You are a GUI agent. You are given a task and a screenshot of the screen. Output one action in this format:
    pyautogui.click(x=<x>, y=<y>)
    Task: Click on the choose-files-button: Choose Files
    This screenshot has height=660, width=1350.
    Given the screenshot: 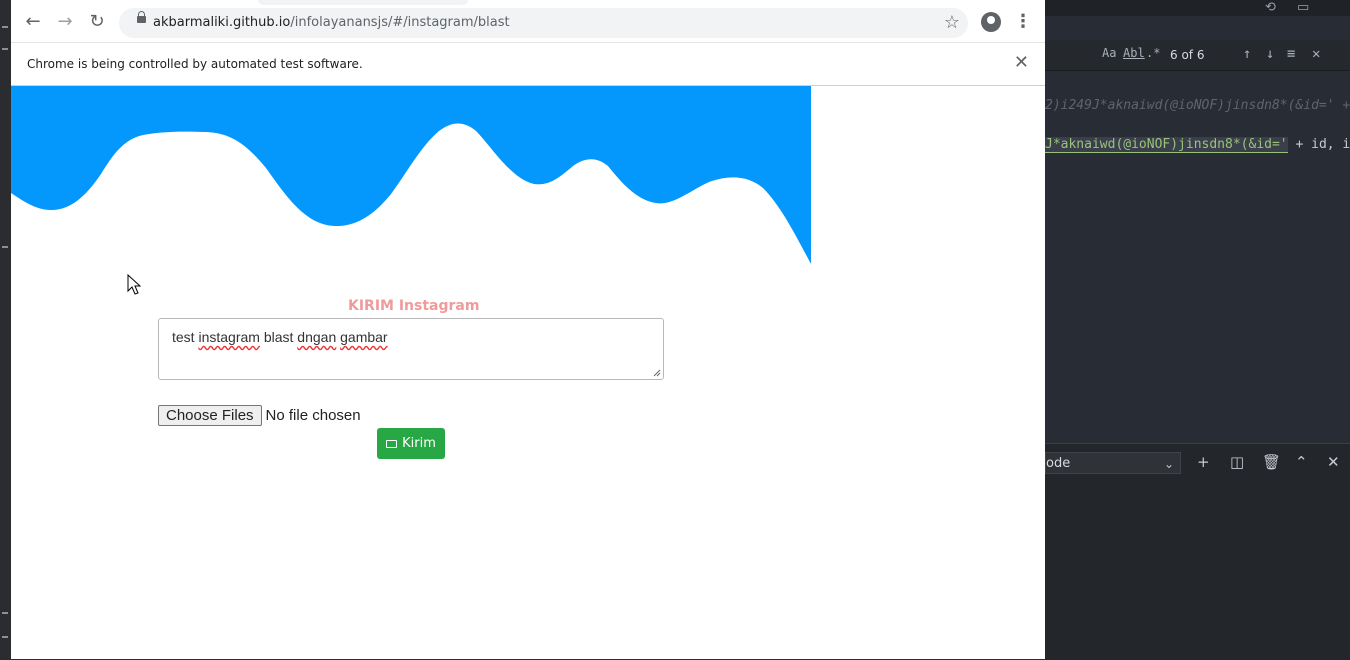 What is the action you would take?
    pyautogui.click(x=210, y=415)
    